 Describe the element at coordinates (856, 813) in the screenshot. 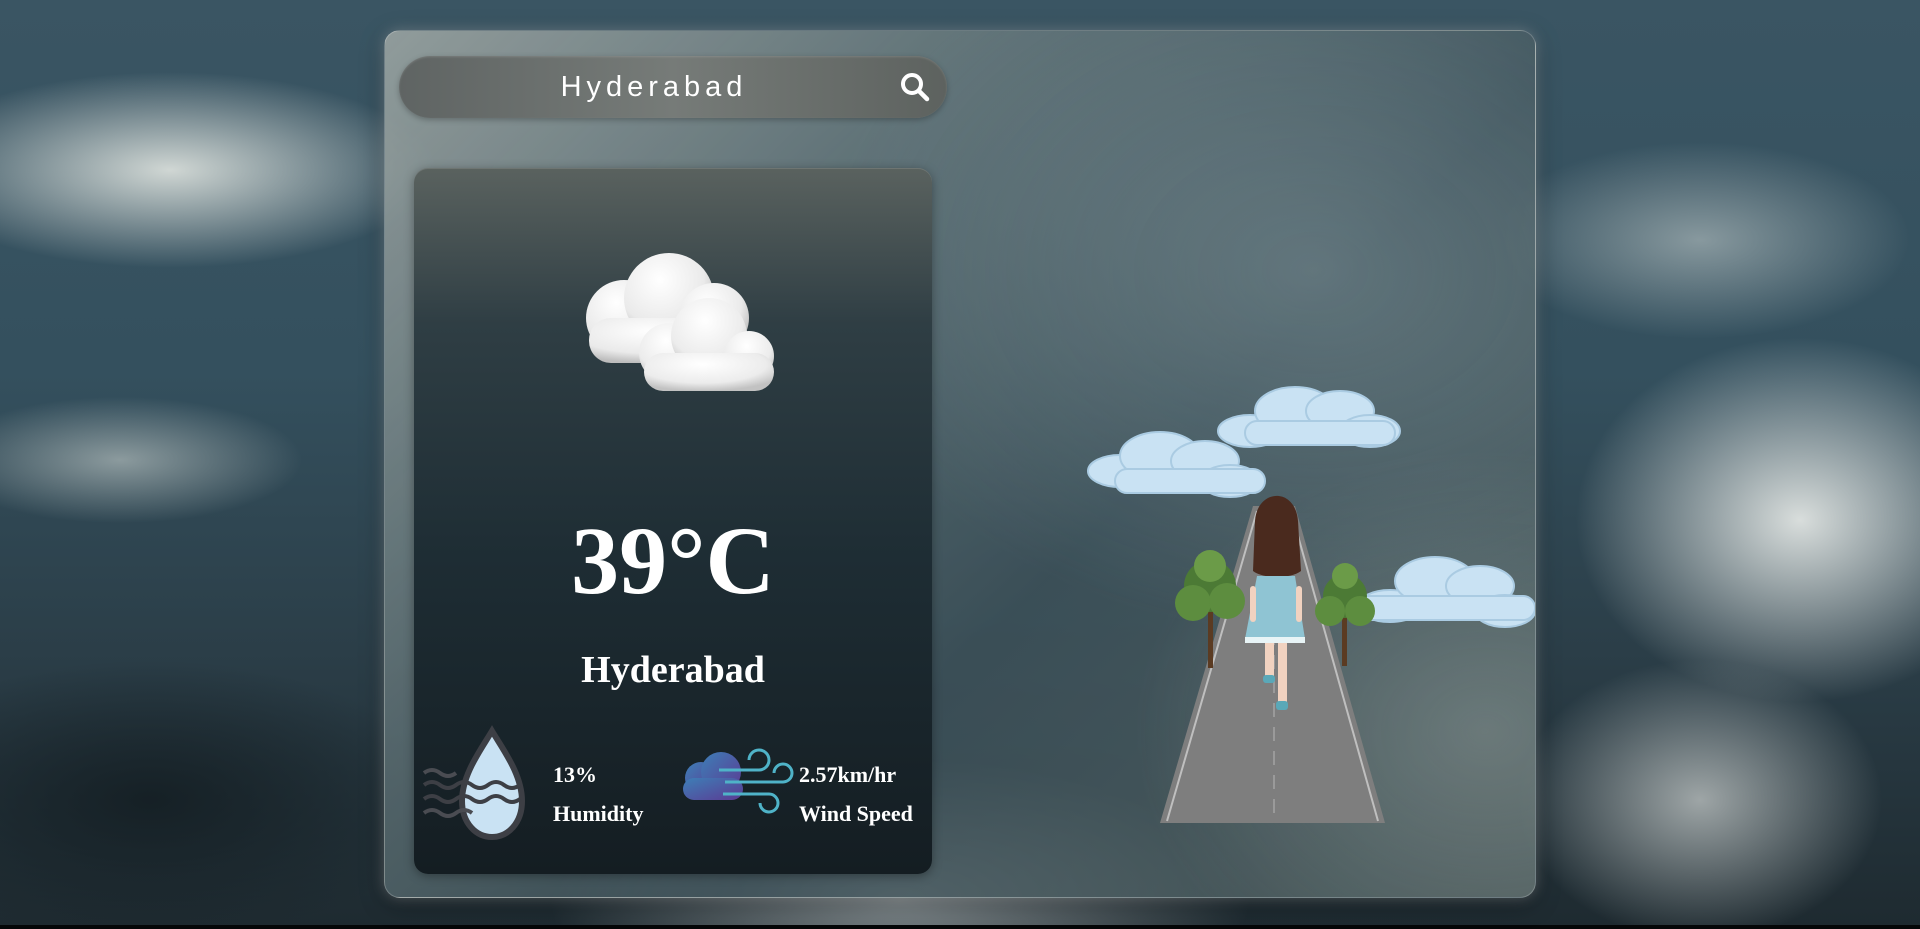

I see `wind-speed-label: Wind Speed` at that location.